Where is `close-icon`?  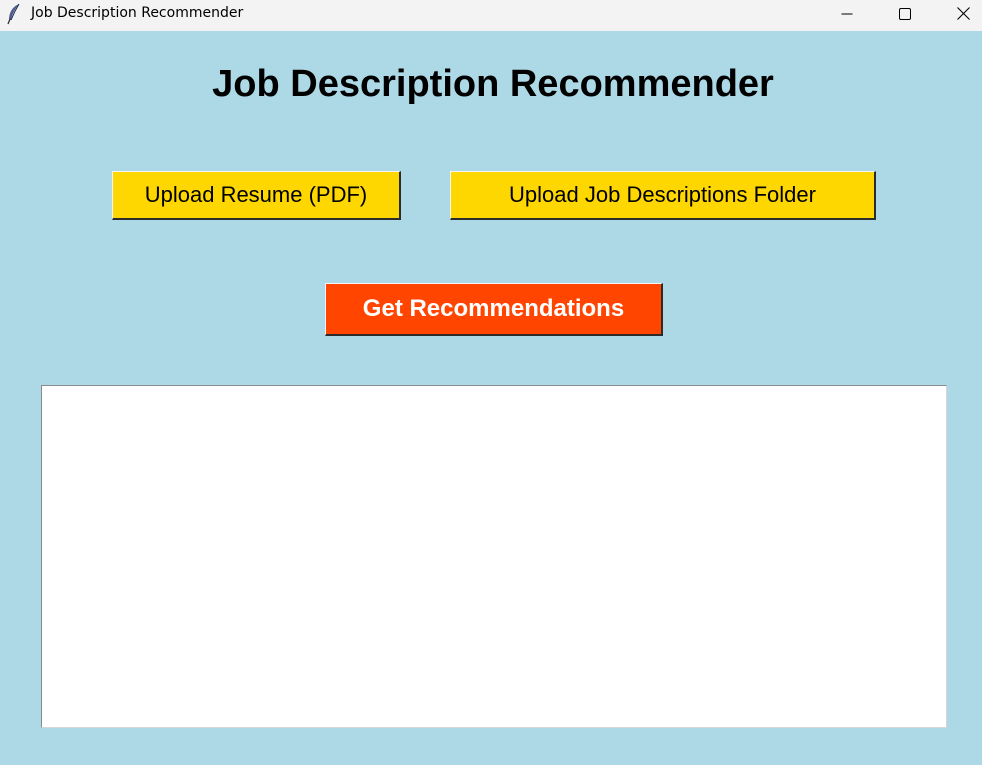 close-icon is located at coordinates (963, 15).